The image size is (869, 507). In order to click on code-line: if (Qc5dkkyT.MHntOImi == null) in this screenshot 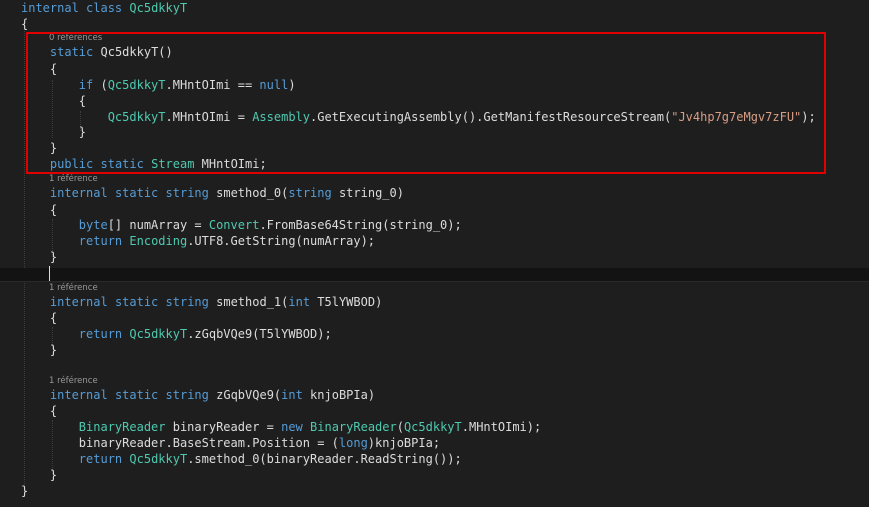, I will do `click(158, 85)`.